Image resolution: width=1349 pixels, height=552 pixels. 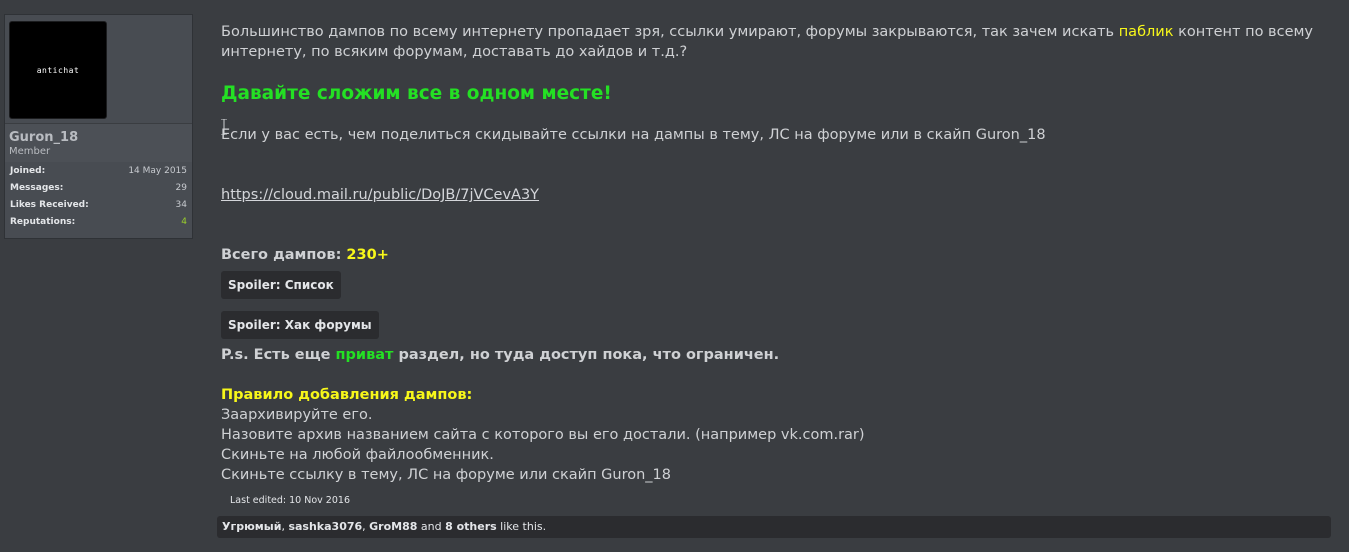 What do you see at coordinates (98, 171) in the screenshot?
I see `stat-joined: Joined: 14 May 2015` at bounding box center [98, 171].